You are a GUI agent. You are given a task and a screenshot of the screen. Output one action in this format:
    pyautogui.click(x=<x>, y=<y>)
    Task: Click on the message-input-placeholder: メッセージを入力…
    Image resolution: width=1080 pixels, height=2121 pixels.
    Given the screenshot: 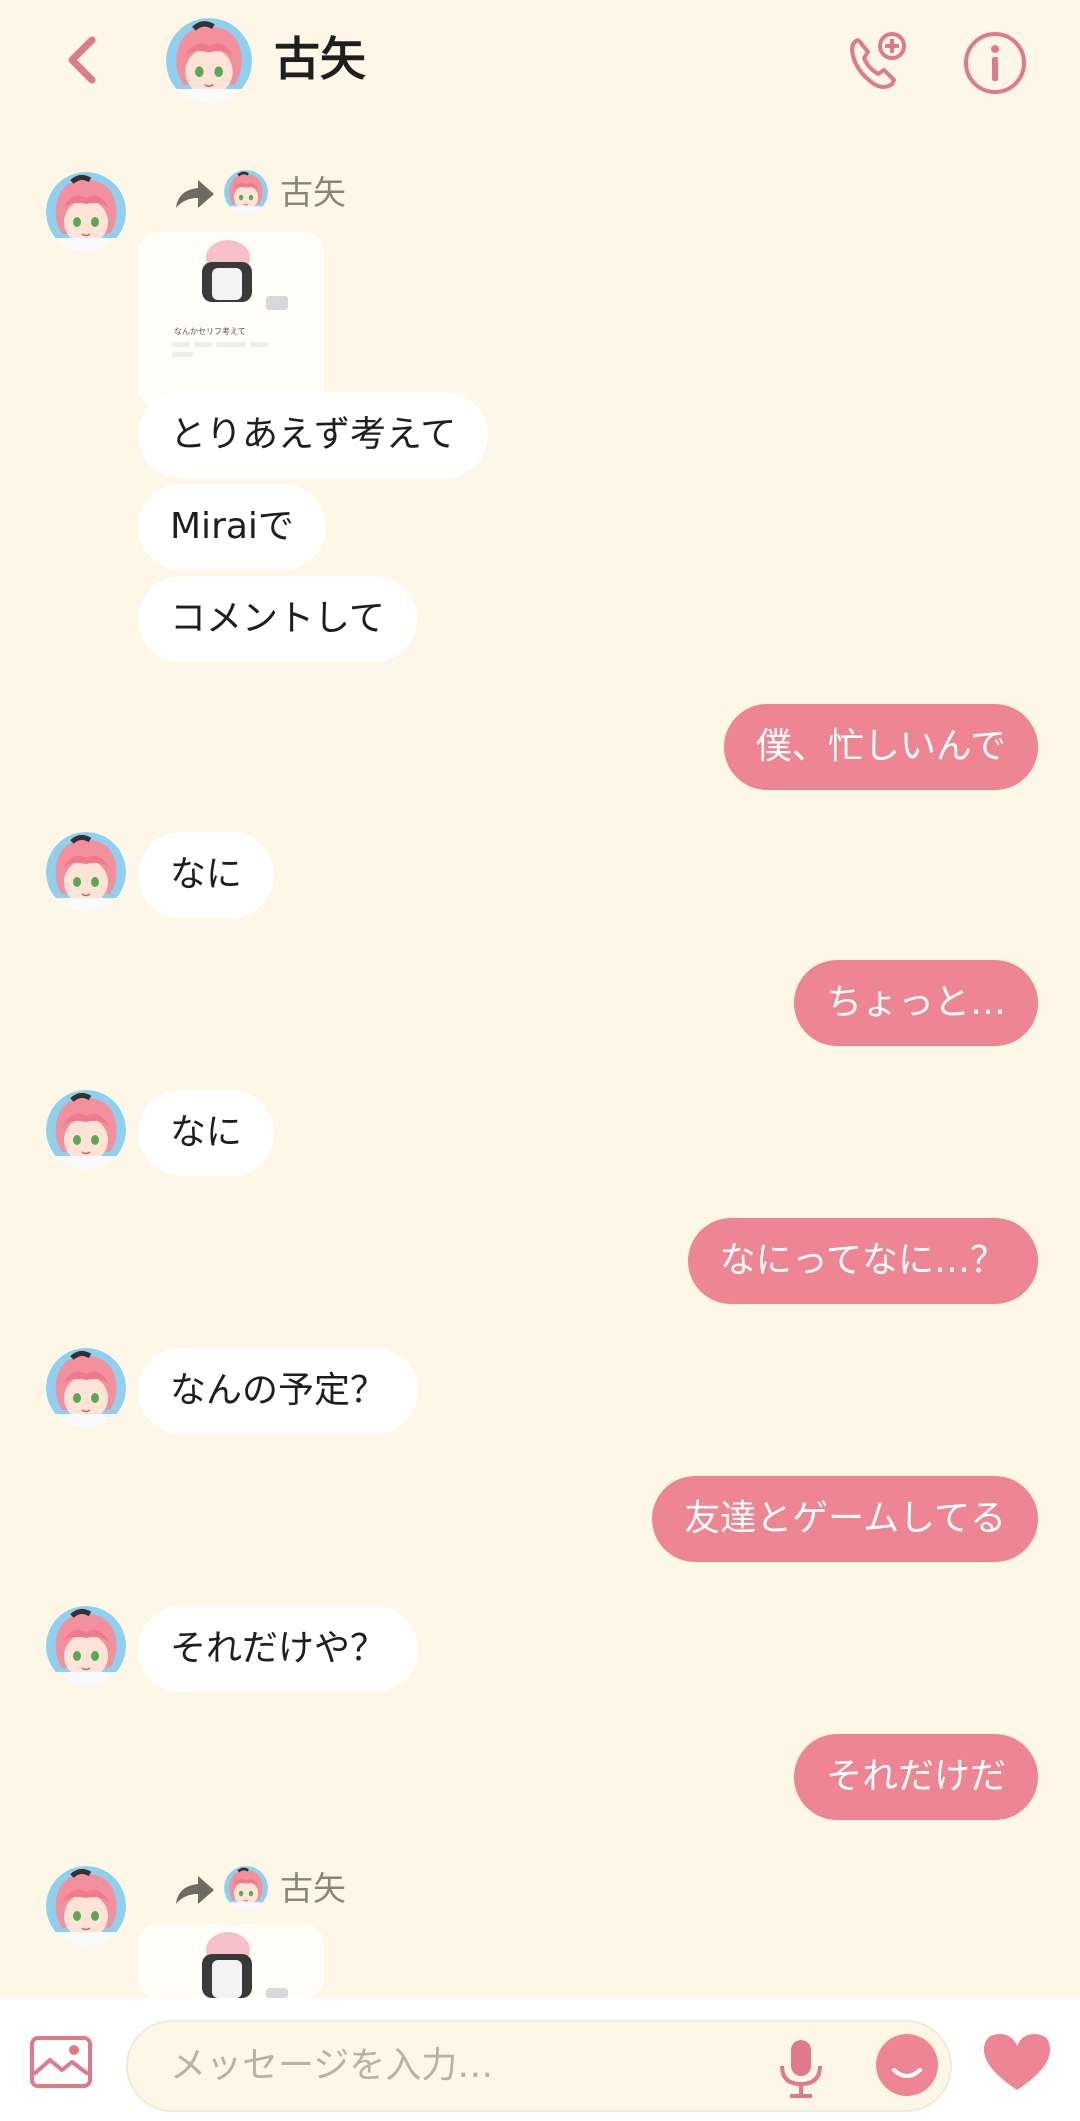 What is the action you would take?
    pyautogui.click(x=332, y=2065)
    